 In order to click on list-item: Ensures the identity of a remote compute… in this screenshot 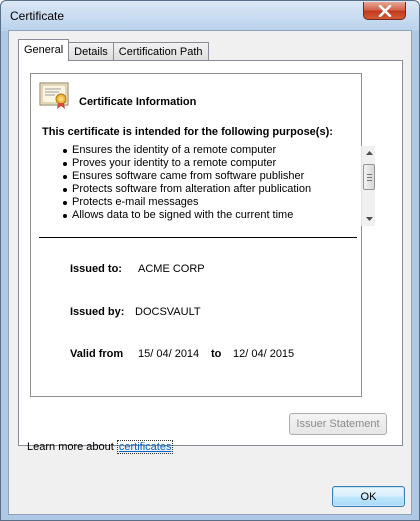, I will do `click(208, 150)`.